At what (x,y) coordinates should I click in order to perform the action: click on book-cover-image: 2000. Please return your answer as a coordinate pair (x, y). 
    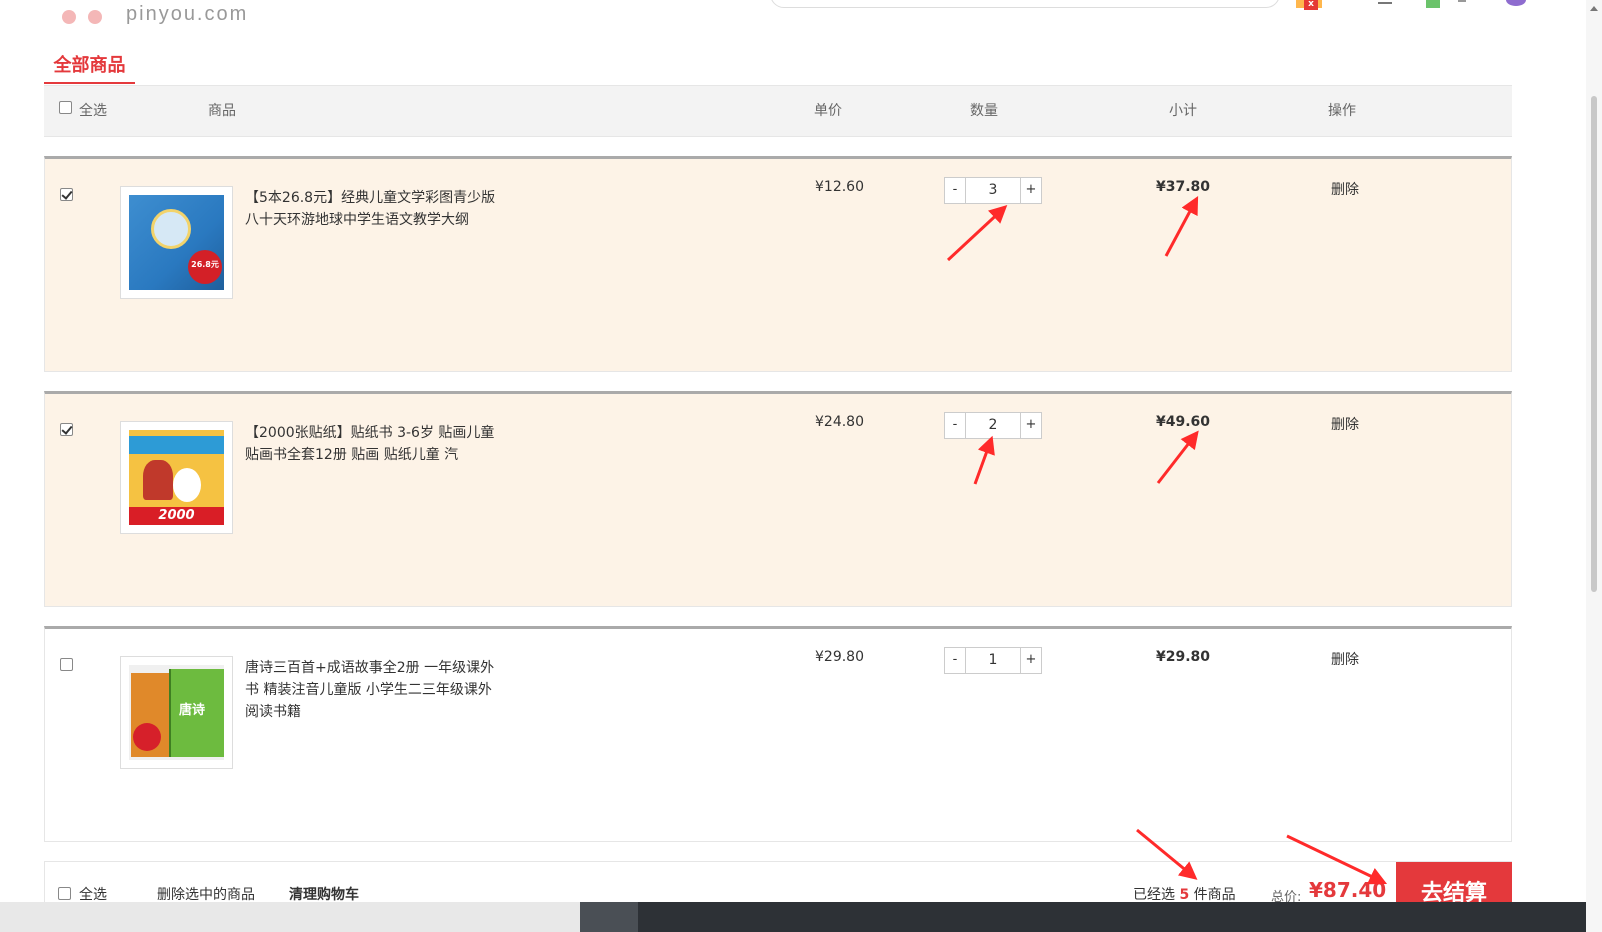
    Looking at the image, I should click on (176, 477).